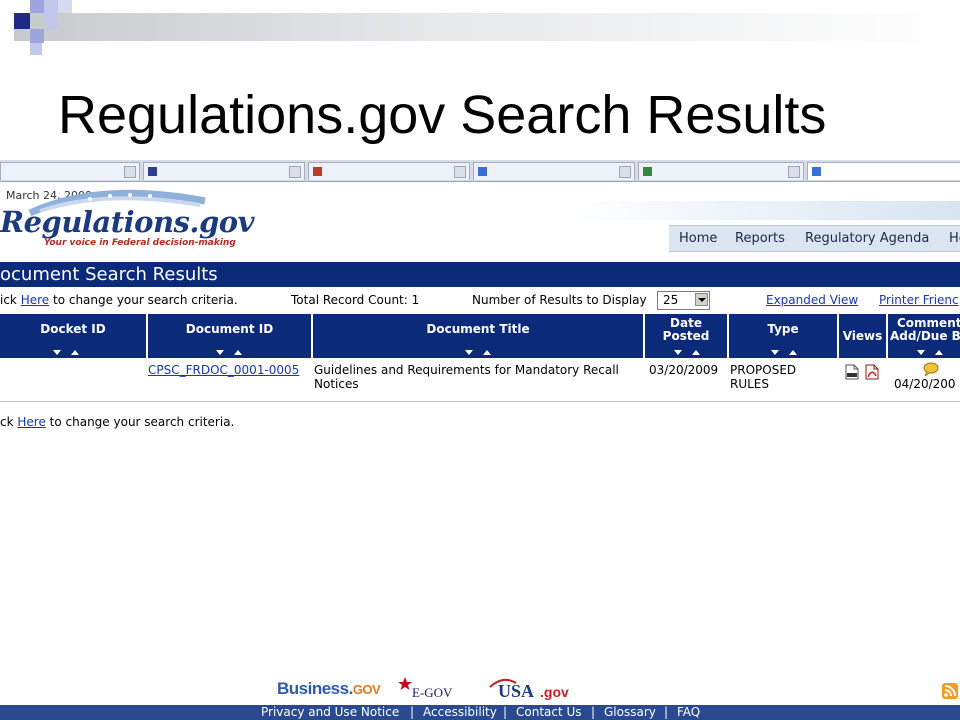 The height and width of the screenshot is (720, 960). What do you see at coordinates (783, 329) in the screenshot?
I see `col-type-label: Type` at bounding box center [783, 329].